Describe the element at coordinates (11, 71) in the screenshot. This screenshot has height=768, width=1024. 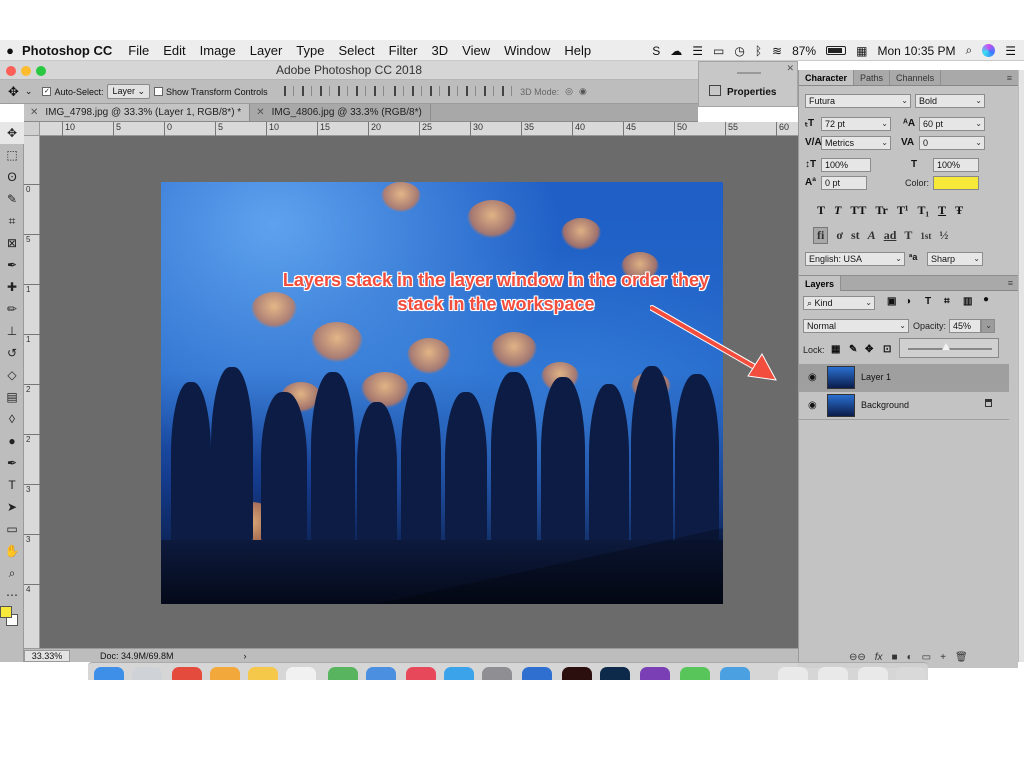
I see `close-window-button` at that location.